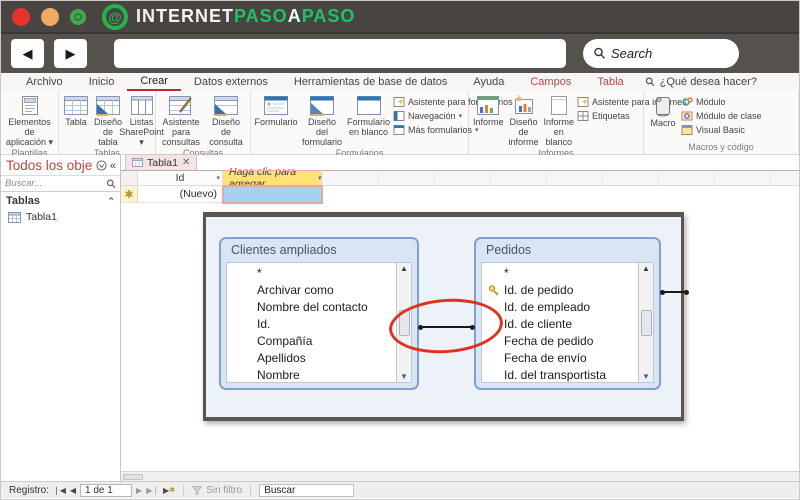  I want to click on previous-record-button: ◀, so click(73, 490).